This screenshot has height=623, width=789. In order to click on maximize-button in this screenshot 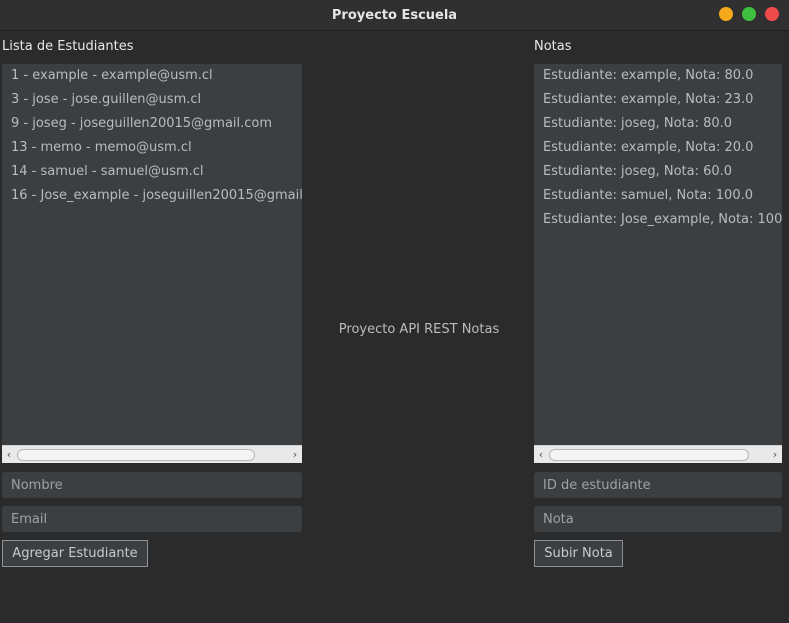, I will do `click(749, 14)`.